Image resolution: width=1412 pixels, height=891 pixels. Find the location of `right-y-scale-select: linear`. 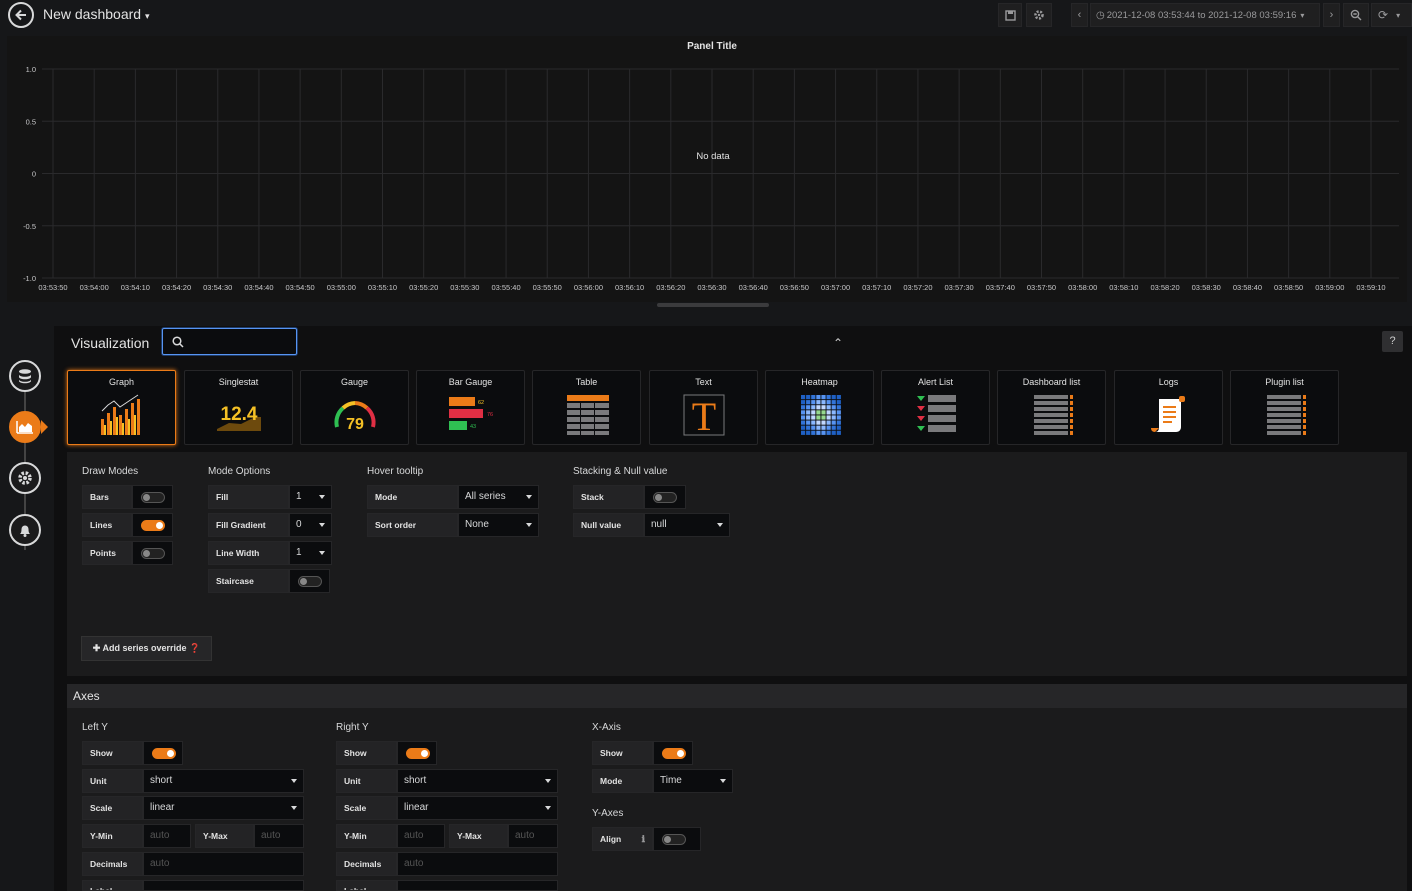

right-y-scale-select: linear is located at coordinates (477, 808).